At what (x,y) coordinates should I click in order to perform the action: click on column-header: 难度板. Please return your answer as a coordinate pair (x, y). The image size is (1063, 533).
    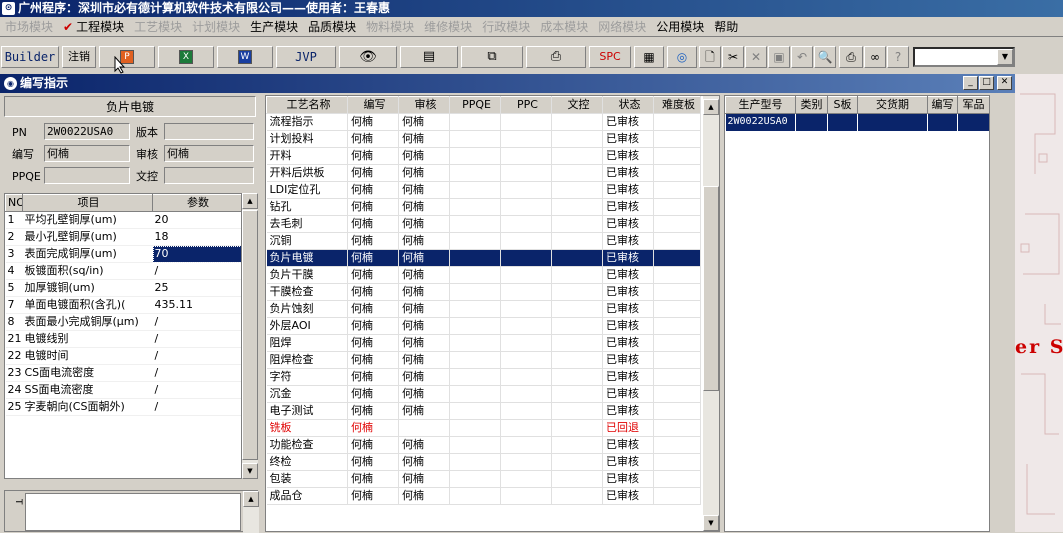
    Looking at the image, I should click on (677, 105).